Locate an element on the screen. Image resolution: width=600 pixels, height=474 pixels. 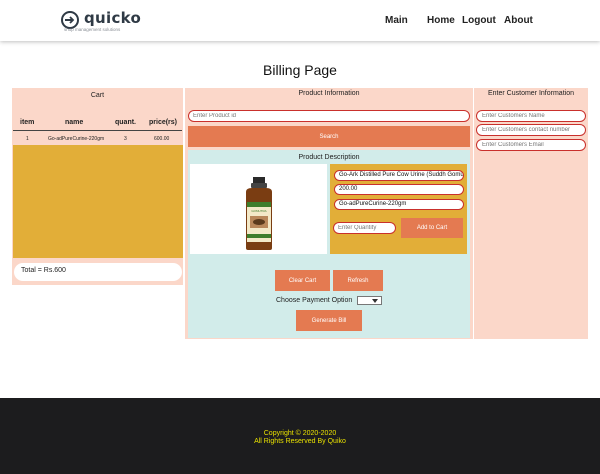
payment-option-label: Choose Payment Option is located at coordinates (314, 300).